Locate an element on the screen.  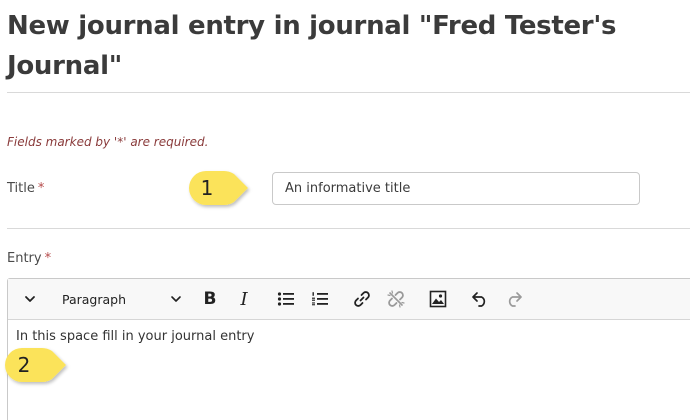
image-icon is located at coordinates (438, 299).